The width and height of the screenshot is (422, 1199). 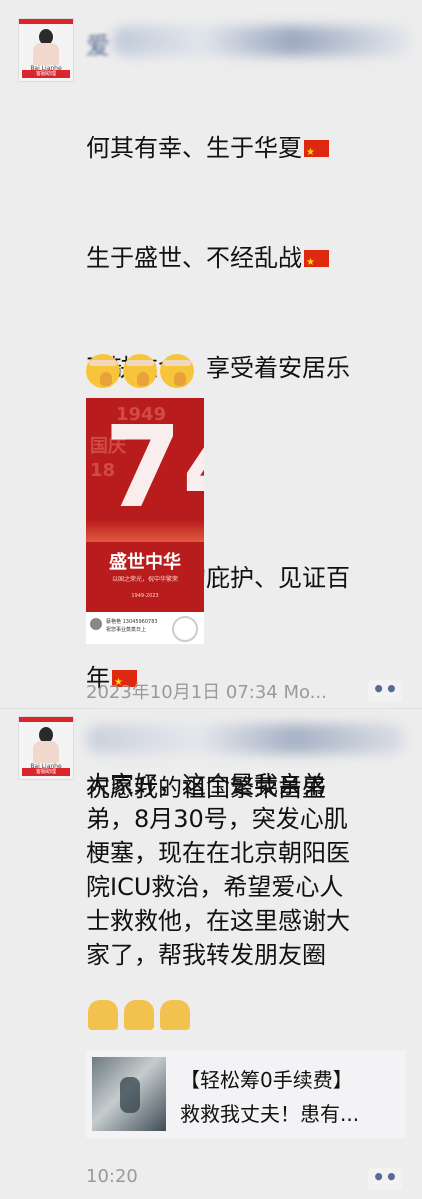 I want to click on poster-footer-avatar, so click(x=96, y=624).